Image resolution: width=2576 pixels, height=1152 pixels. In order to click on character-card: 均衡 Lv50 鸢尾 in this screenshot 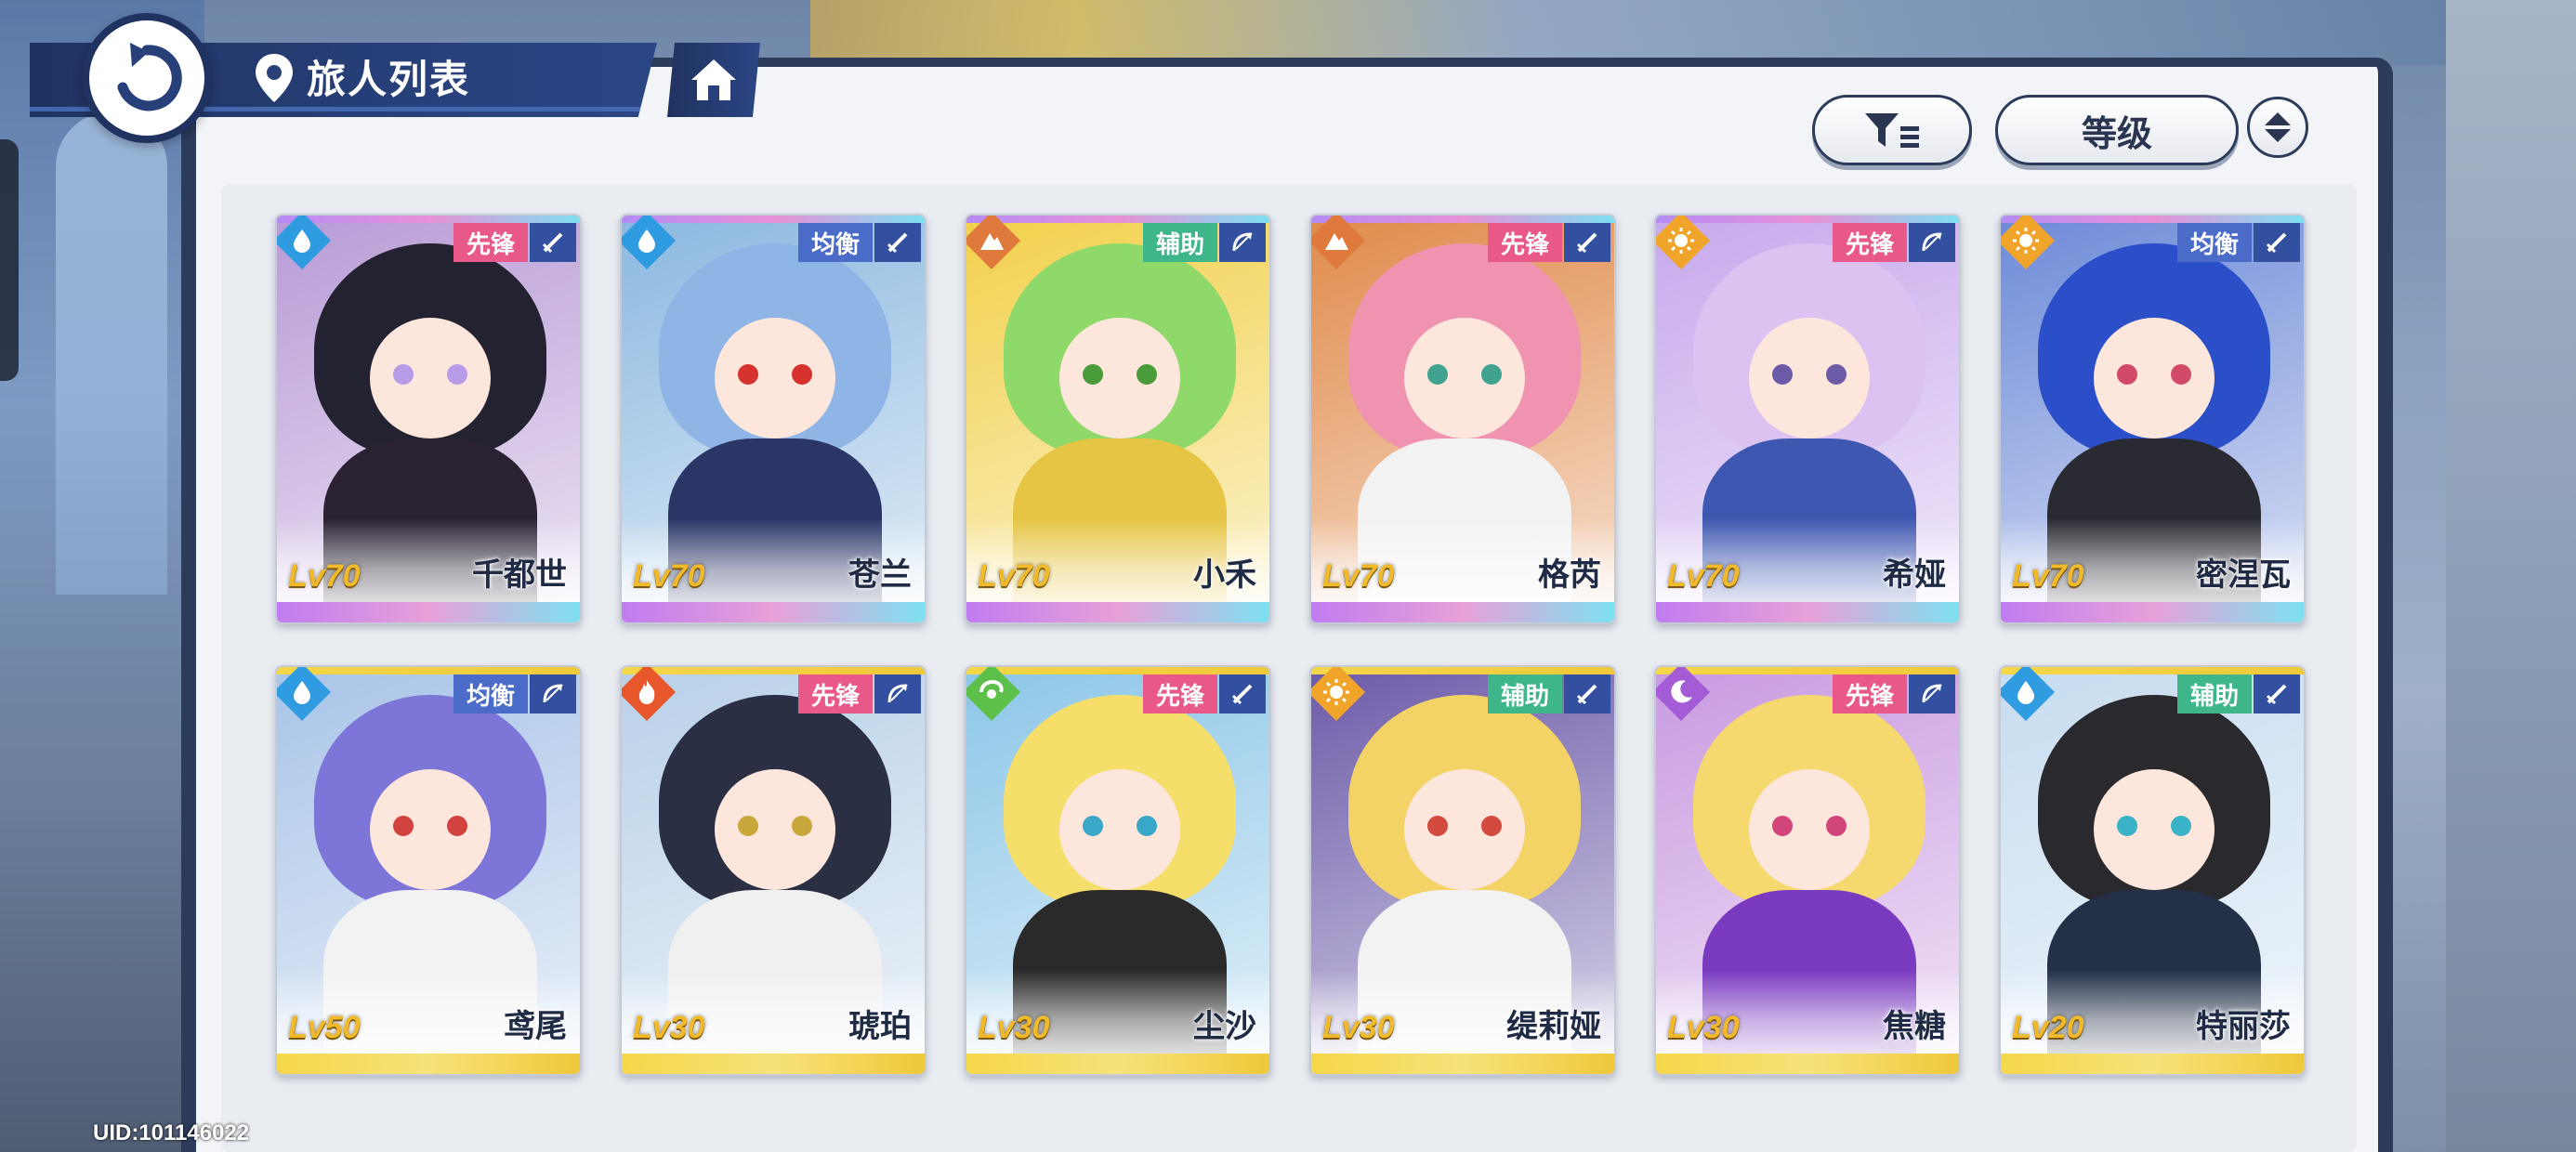, I will do `click(428, 870)`.